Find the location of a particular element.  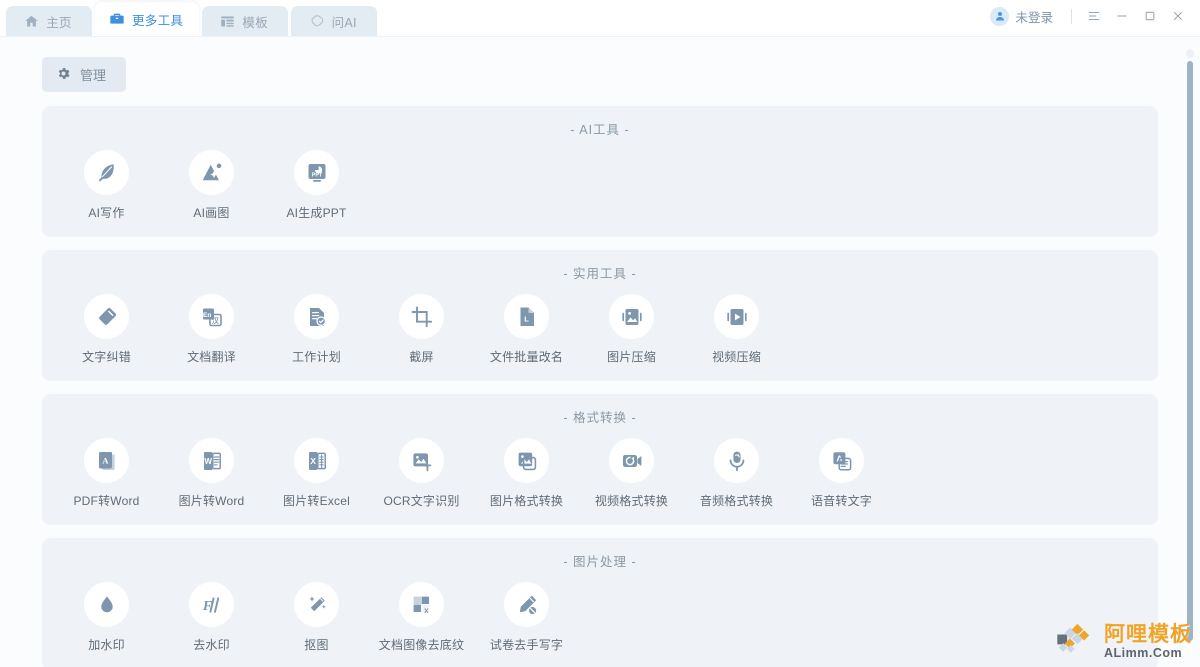

audio-convert-icon is located at coordinates (736, 460).